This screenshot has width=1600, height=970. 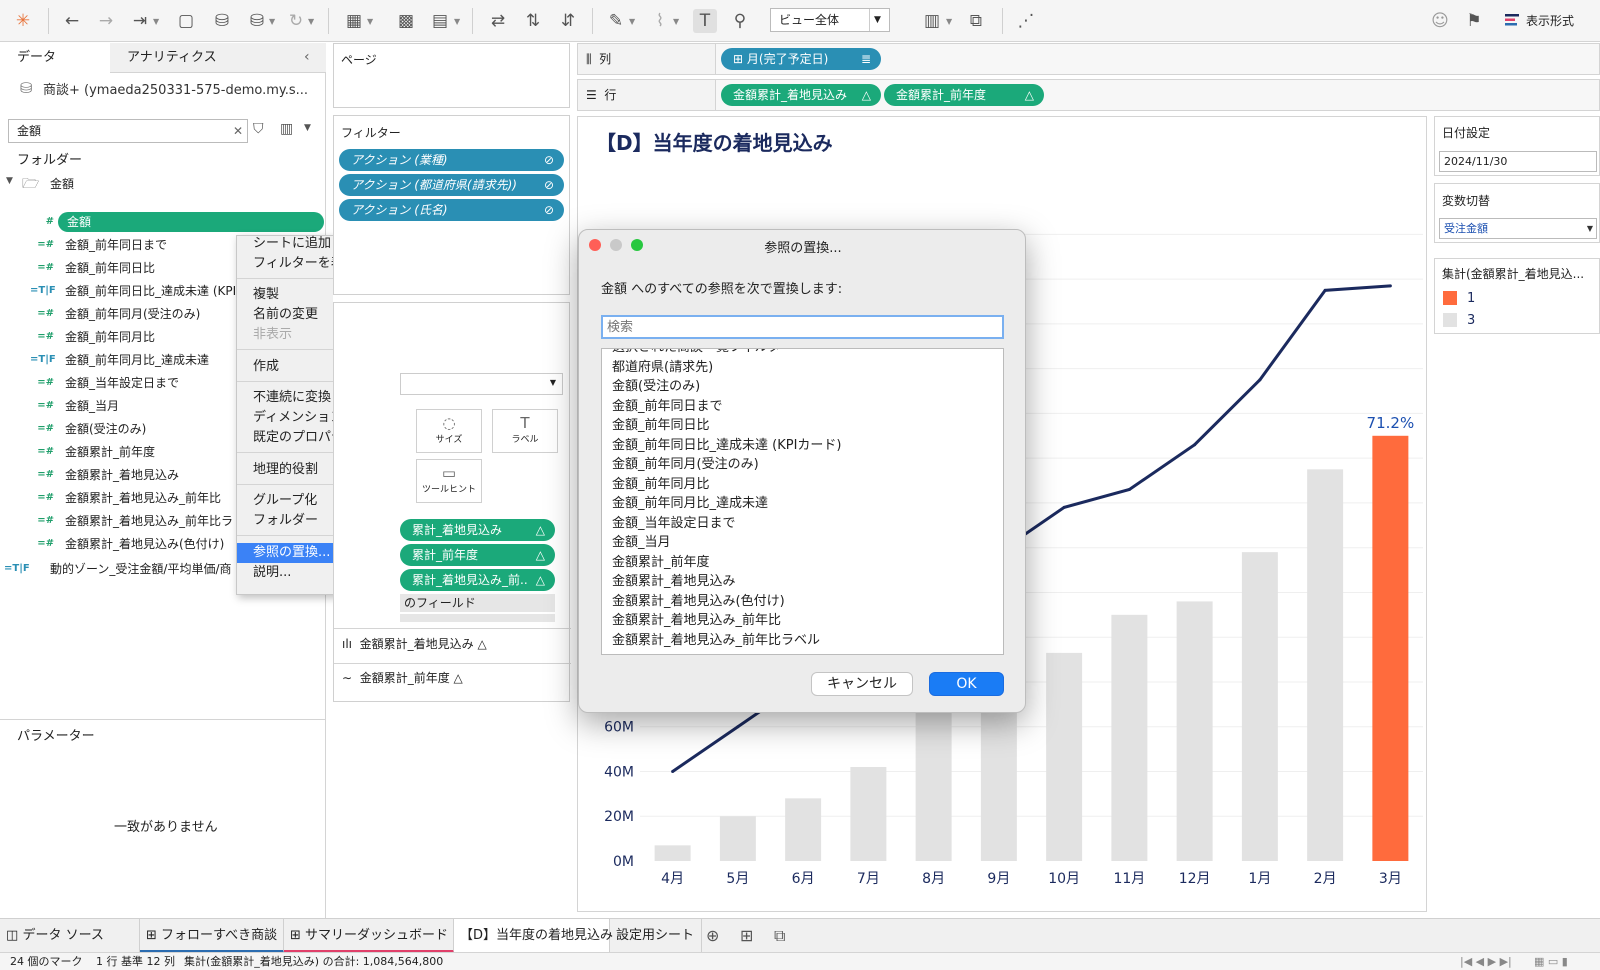 I want to click on list-item: 選択された商談一覧フィルタ, so click(x=807, y=353).